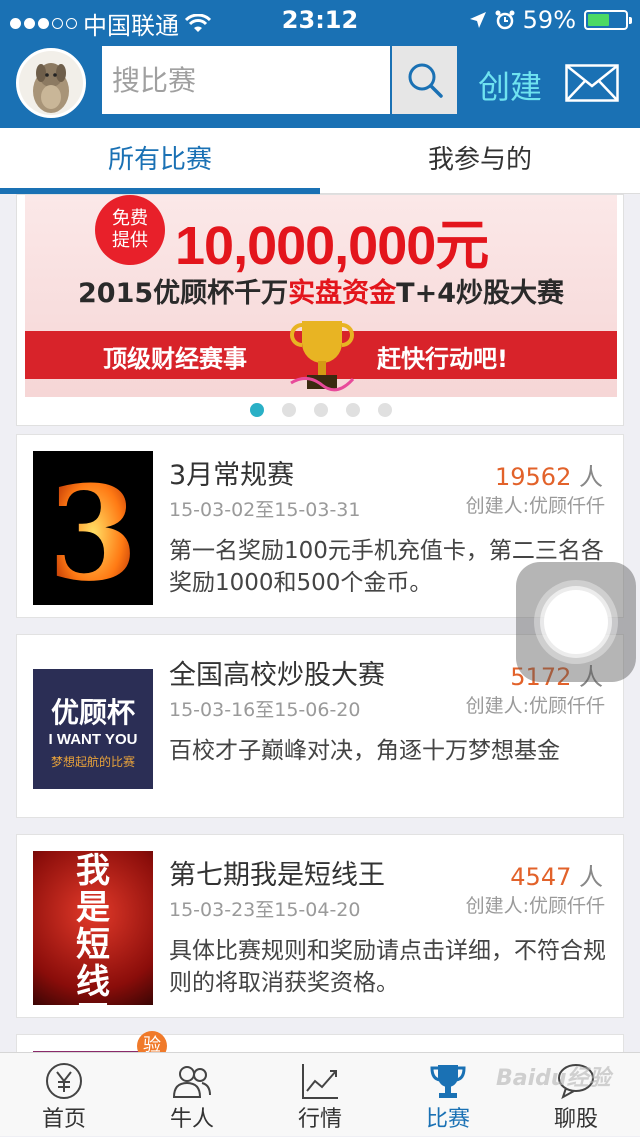  Describe the element at coordinates (265, 510) in the screenshot. I see `contest-dates: 15-03-02至15-03-31` at that location.